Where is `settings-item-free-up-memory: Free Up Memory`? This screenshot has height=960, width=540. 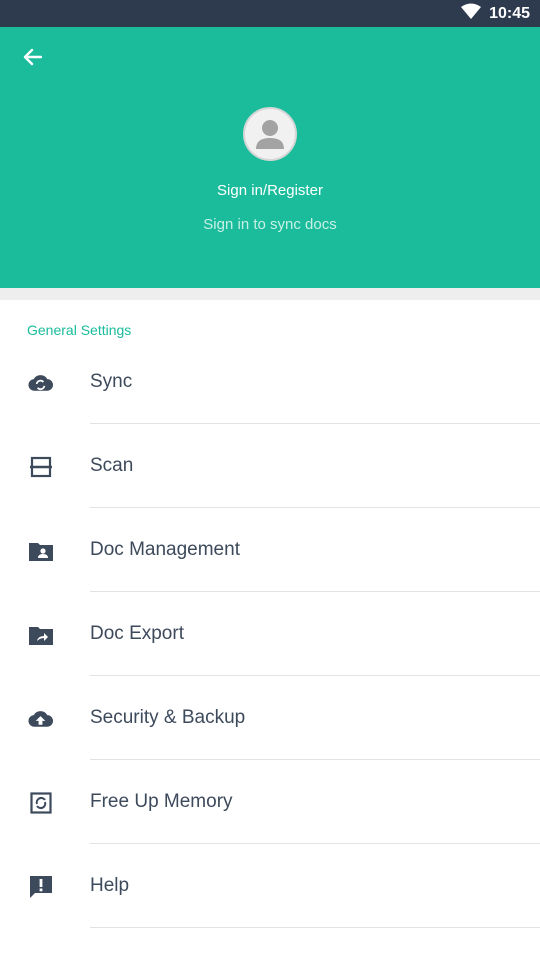
settings-item-free-up-memory: Free Up Memory is located at coordinates (270, 802).